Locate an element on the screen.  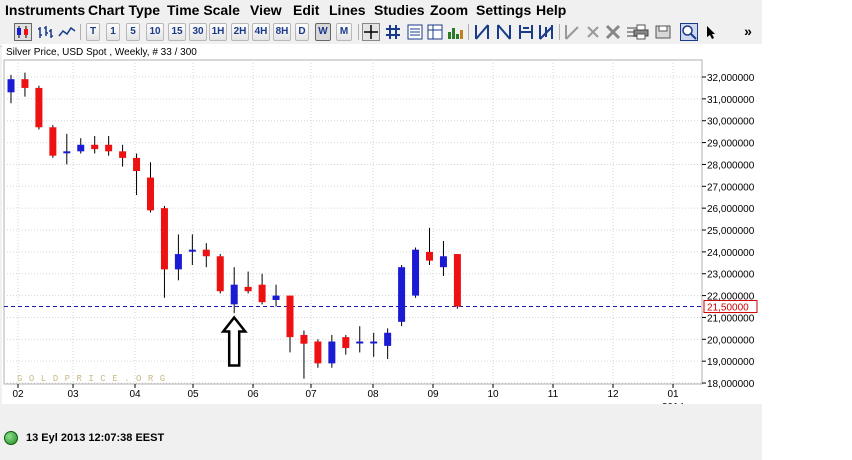
menu-chart-type: Chart Type is located at coordinates (124, 10).